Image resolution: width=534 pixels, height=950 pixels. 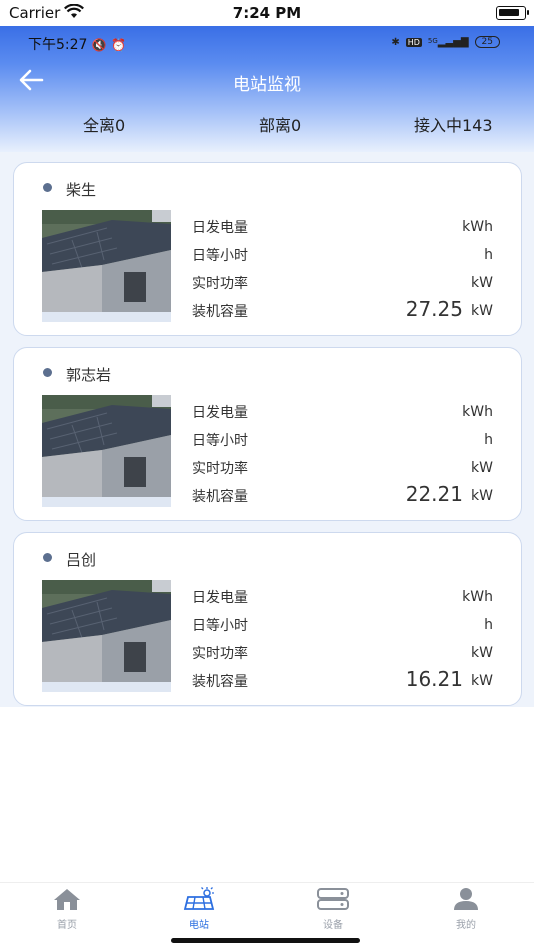 I want to click on ios-status-bar: Carrier 7:24 PM, so click(x=267, y=13).